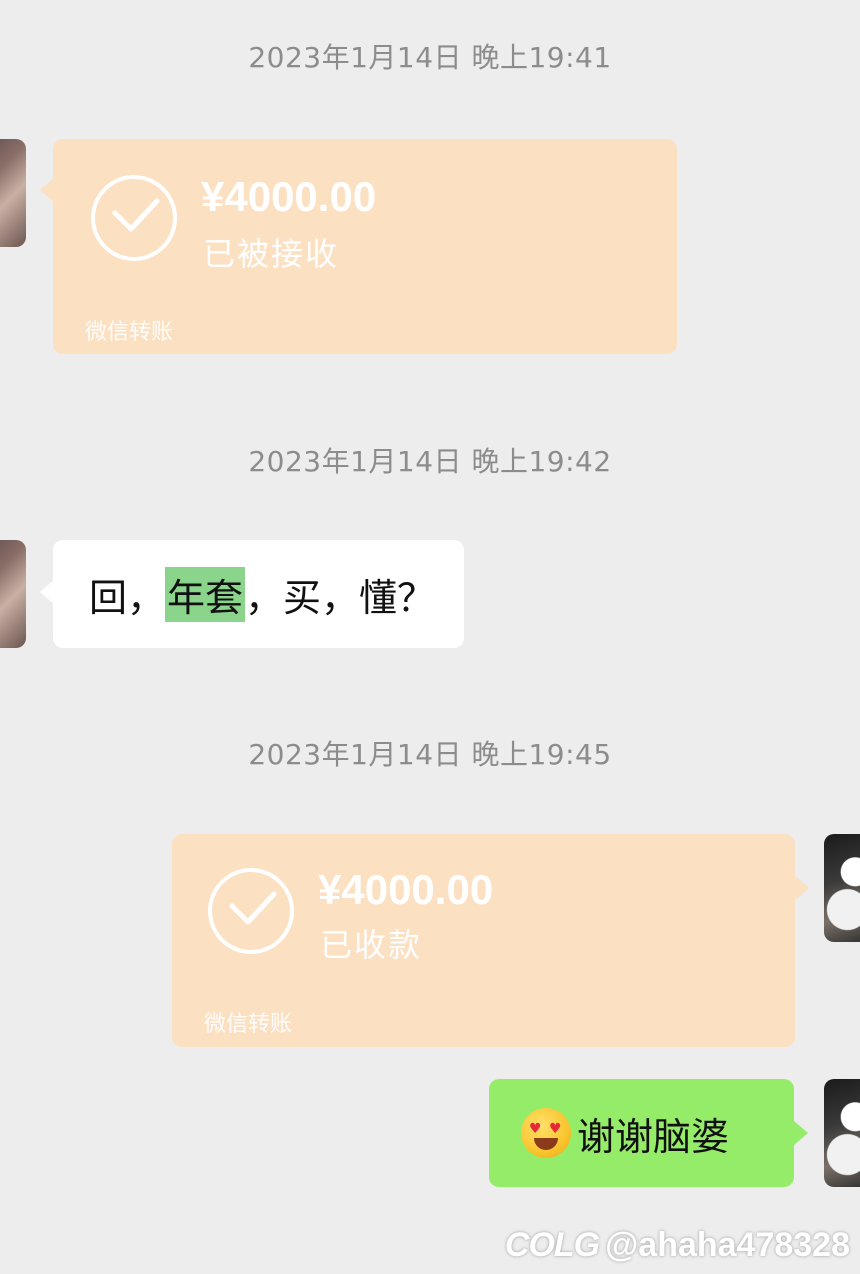 The width and height of the screenshot is (860, 1274). What do you see at coordinates (430, 57) in the screenshot?
I see `timestamp: 2023年1月14日 晚上19:41` at bounding box center [430, 57].